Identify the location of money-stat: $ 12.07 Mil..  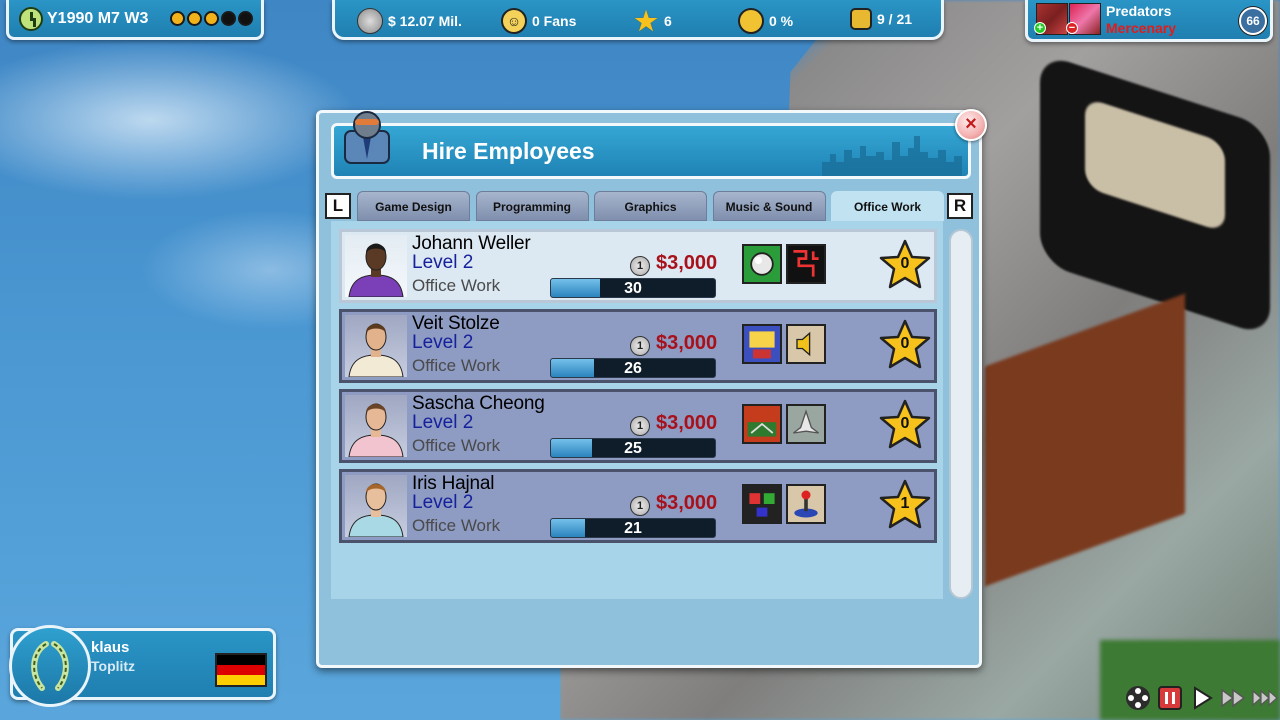
(409, 21).